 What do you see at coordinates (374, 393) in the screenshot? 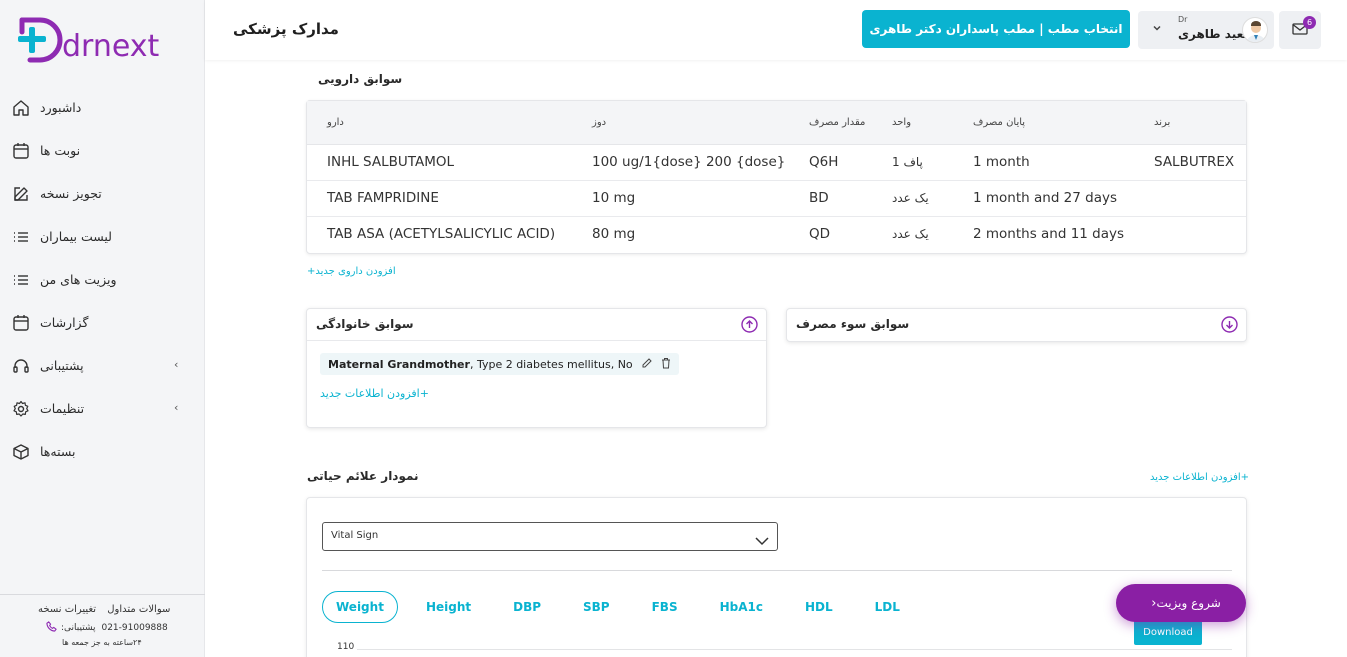
I see `add-family-info-link: +افزودن اطلاعات جدید` at bounding box center [374, 393].